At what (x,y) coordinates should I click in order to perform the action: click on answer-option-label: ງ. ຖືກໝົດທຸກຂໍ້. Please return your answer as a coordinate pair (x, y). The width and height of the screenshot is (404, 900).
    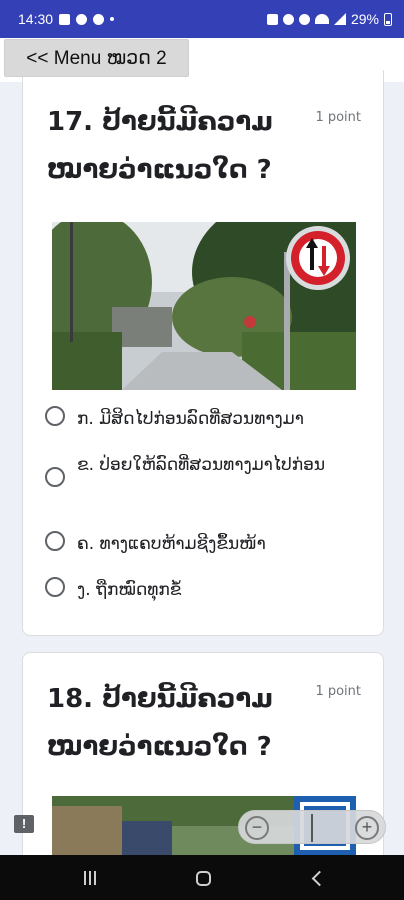
    Looking at the image, I should click on (129, 590).